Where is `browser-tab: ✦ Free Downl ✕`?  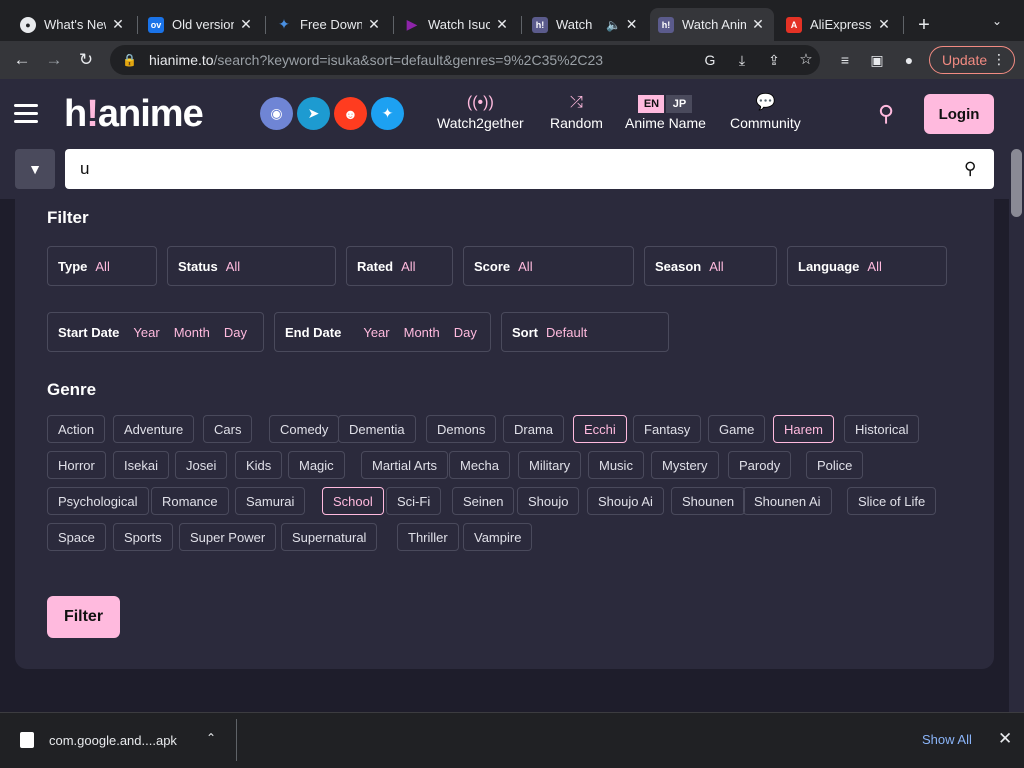
browser-tab: ✦ Free Downl ✕ is located at coordinates (329, 24).